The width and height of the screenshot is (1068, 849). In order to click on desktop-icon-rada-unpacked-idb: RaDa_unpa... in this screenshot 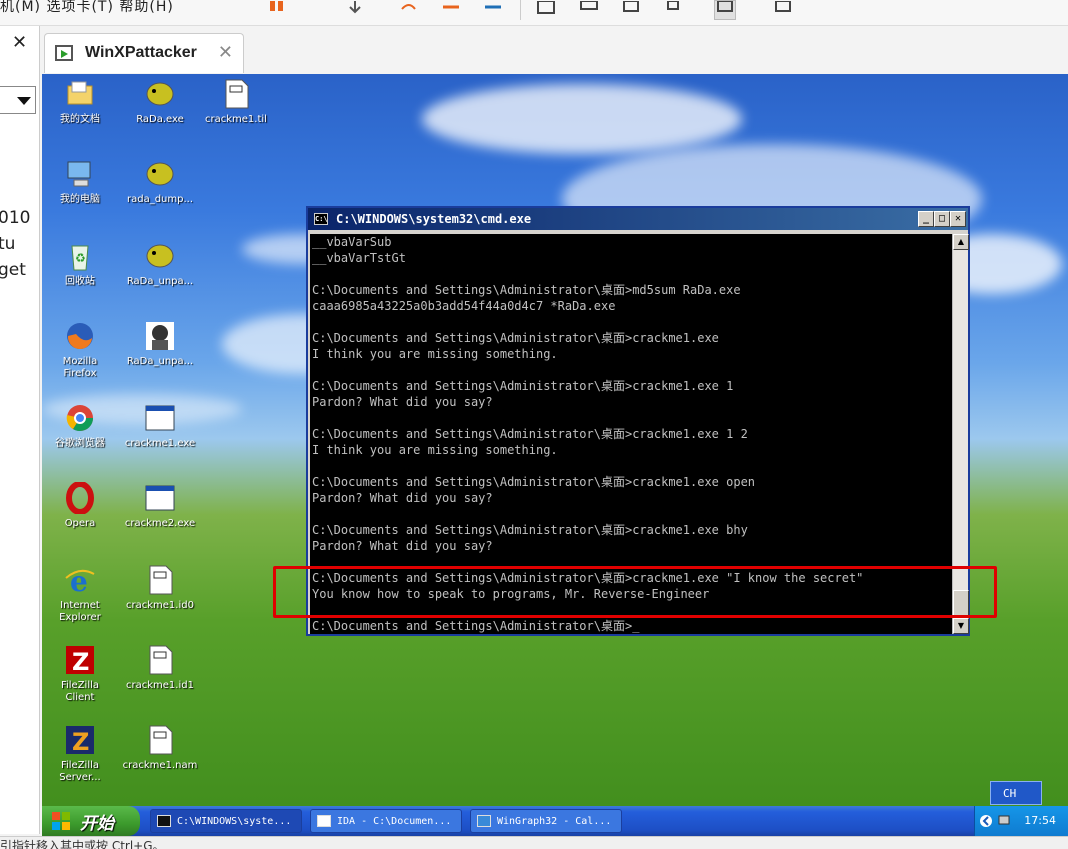, I will do `click(160, 344)`.